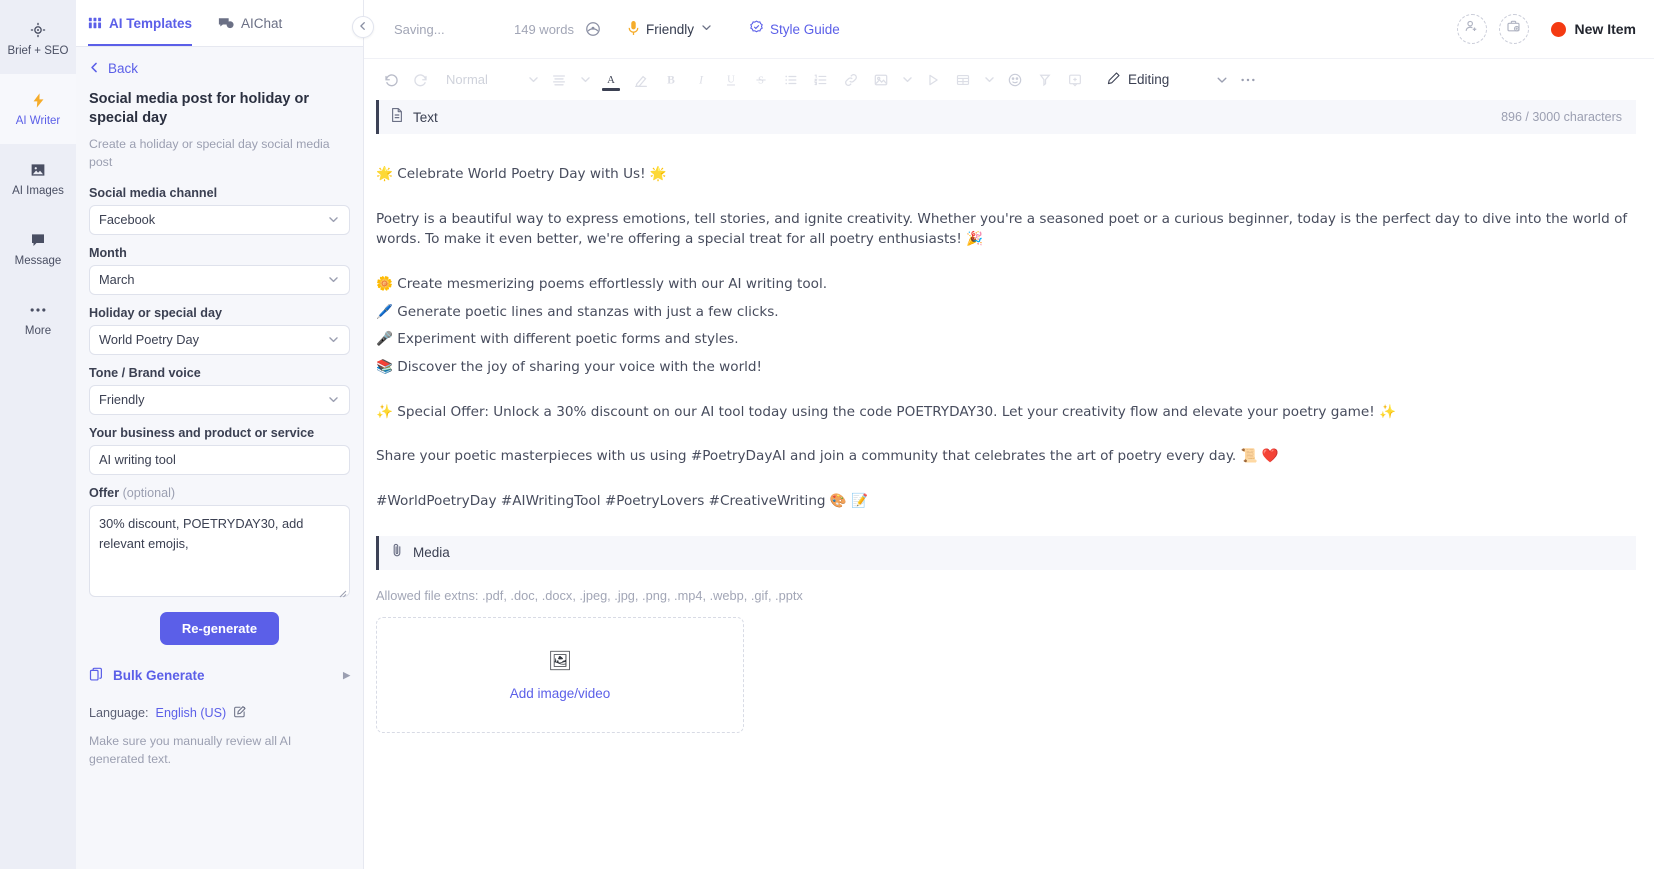 Image resolution: width=1654 pixels, height=869 pixels. What do you see at coordinates (342, 591) in the screenshot?
I see `resize-grip-icon` at bounding box center [342, 591].